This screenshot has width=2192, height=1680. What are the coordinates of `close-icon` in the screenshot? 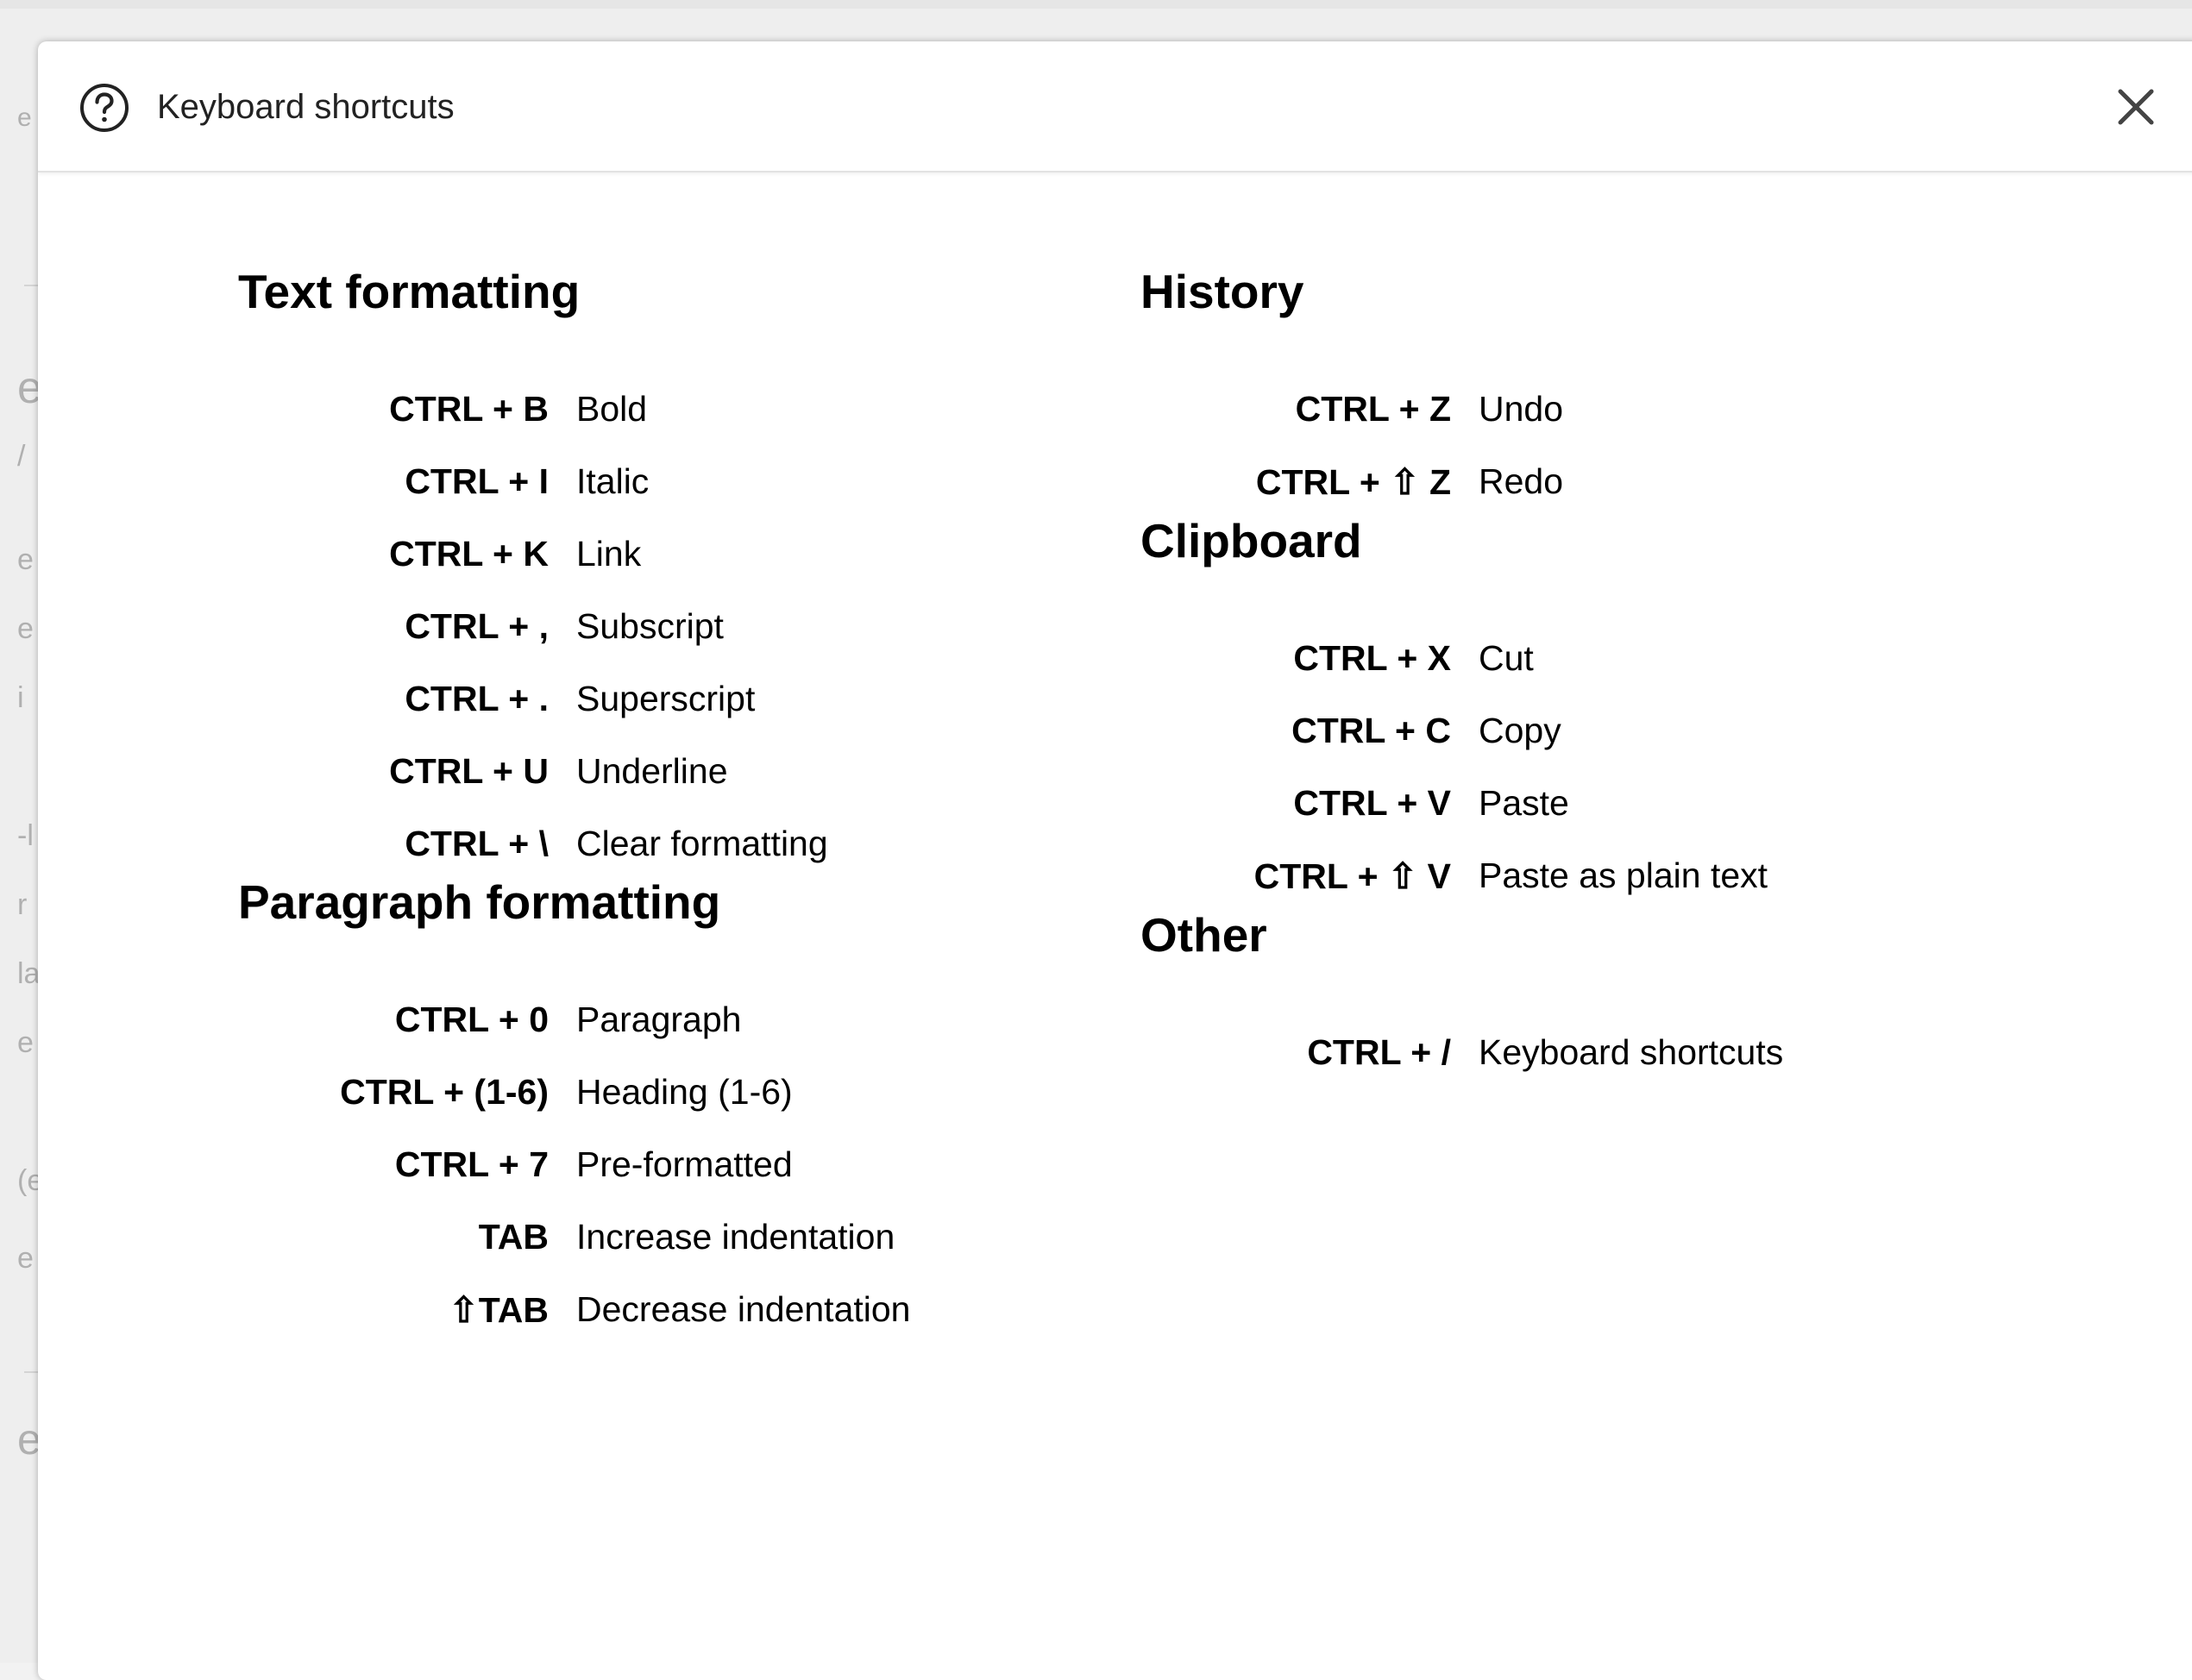 It's located at (2136, 107).